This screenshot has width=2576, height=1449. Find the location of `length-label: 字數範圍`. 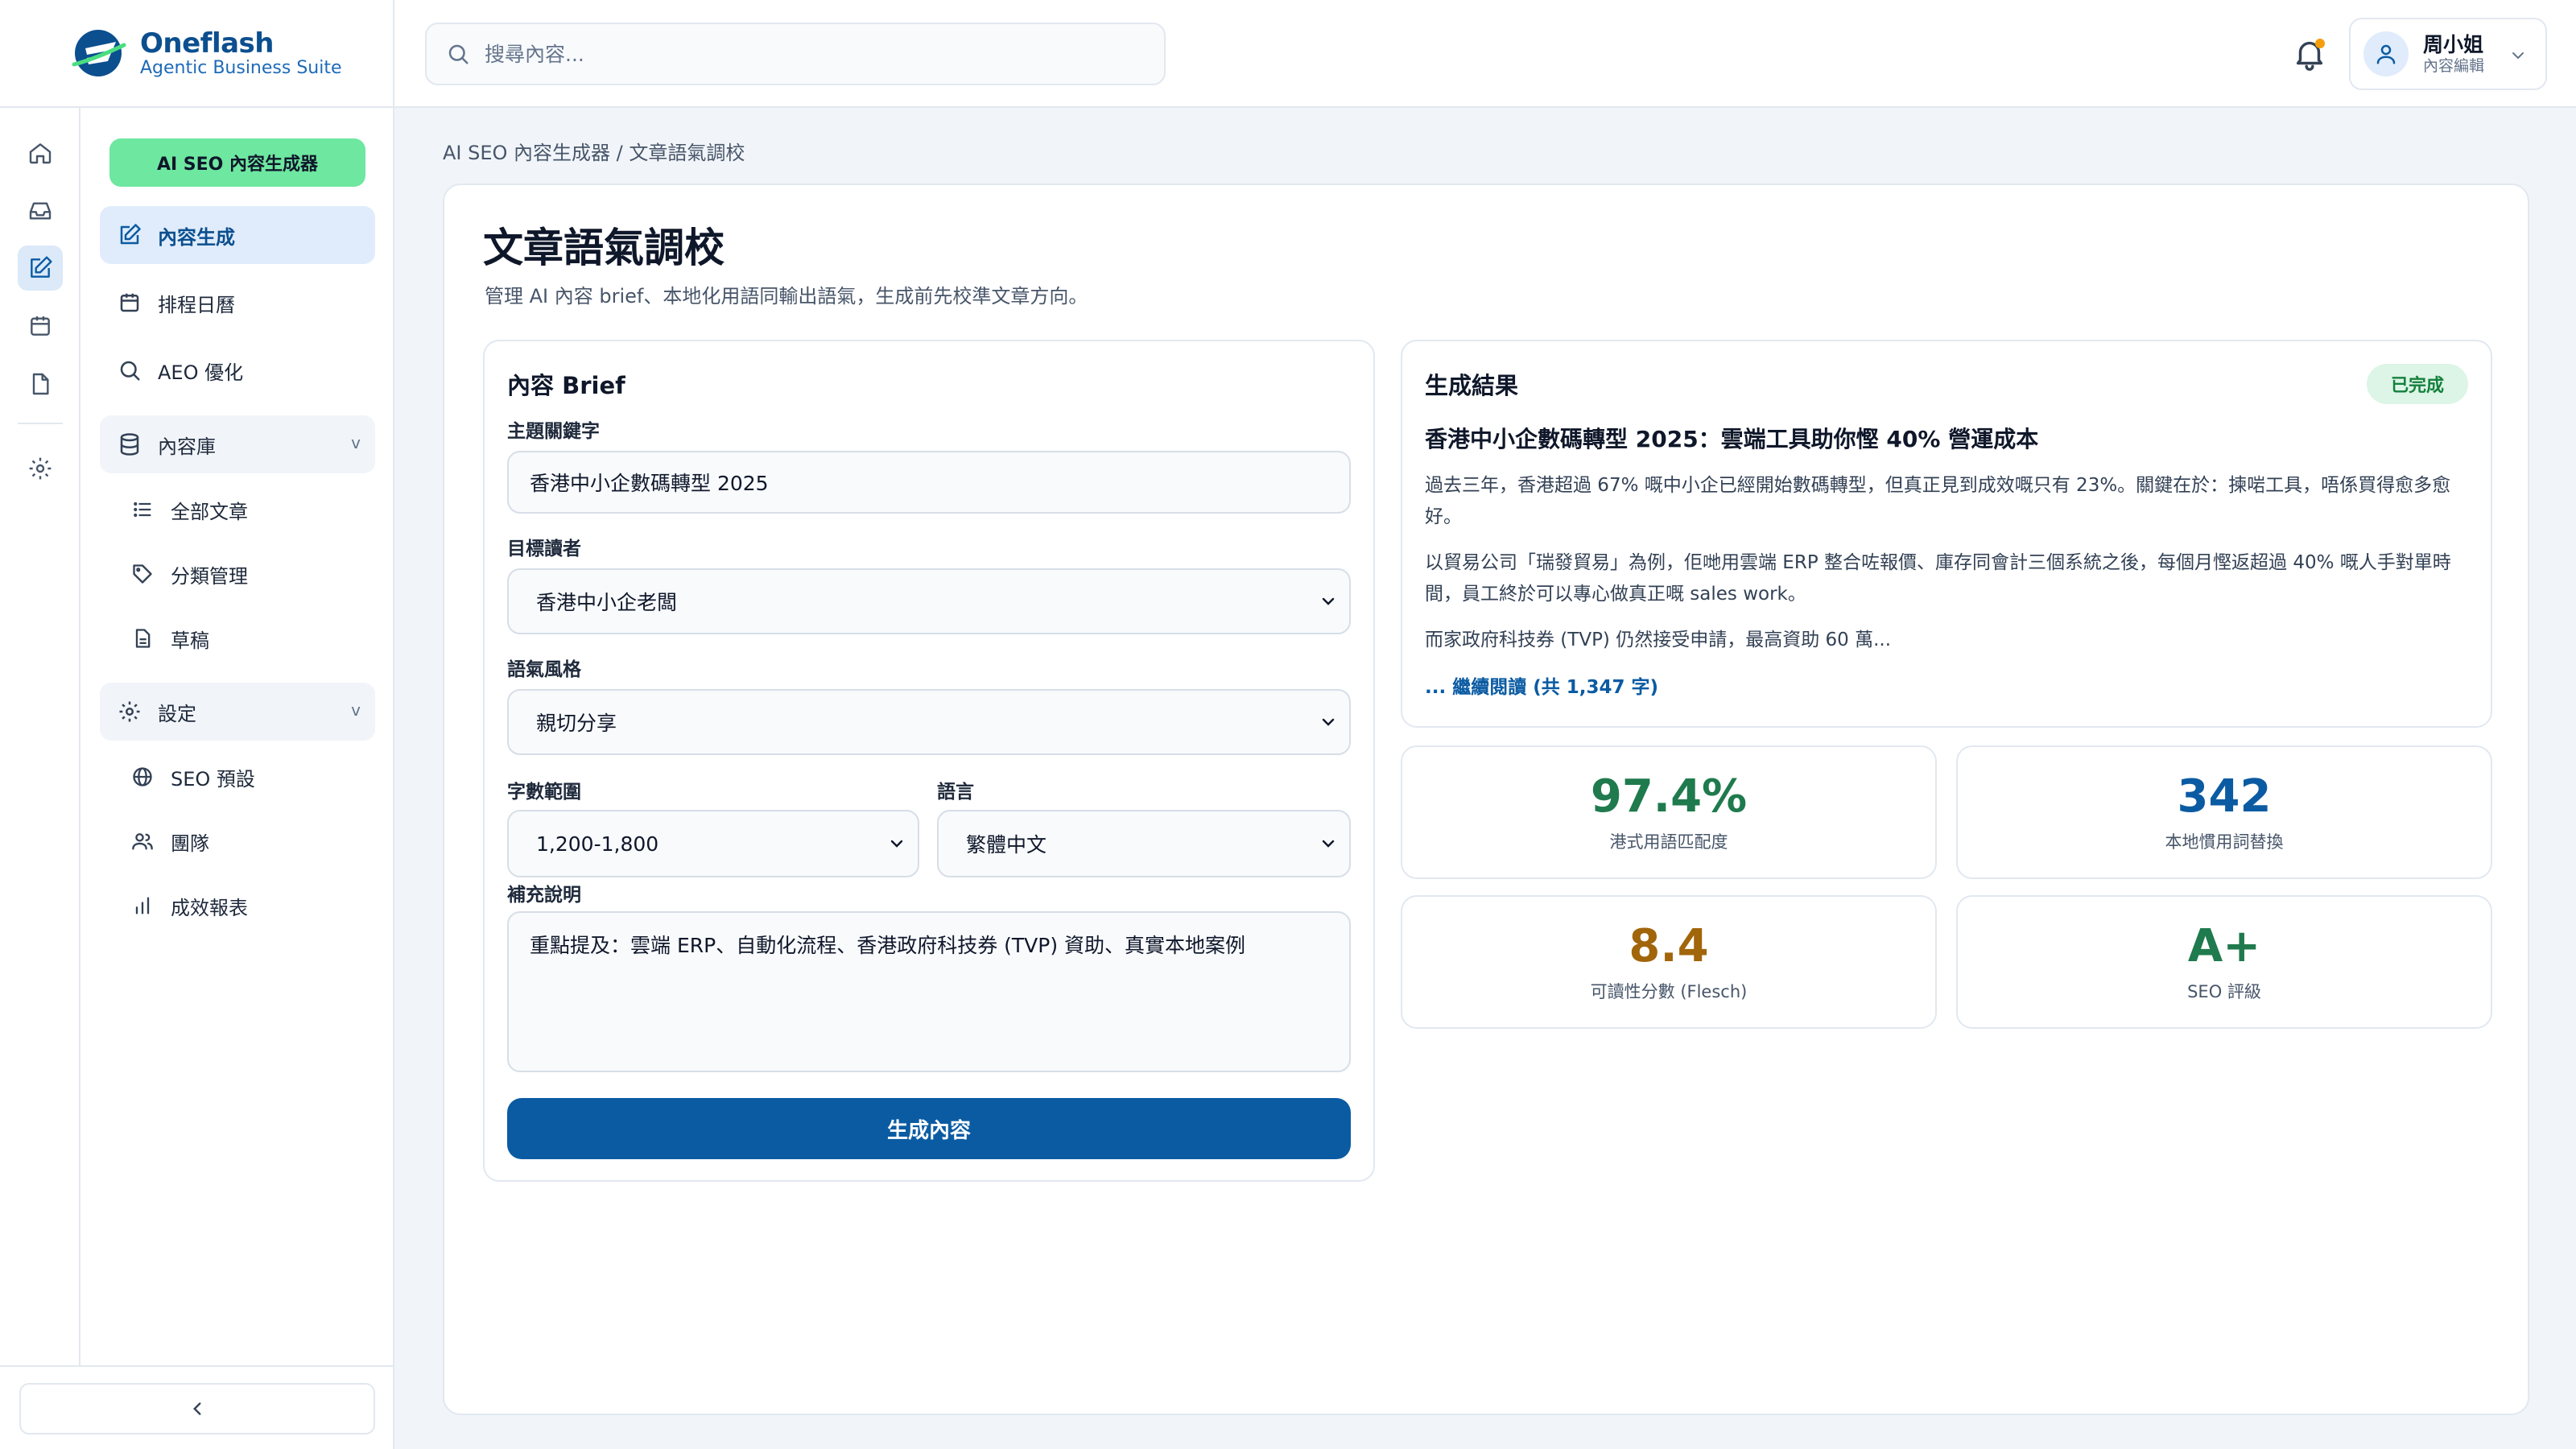

length-label: 字數範圍 is located at coordinates (544, 792).